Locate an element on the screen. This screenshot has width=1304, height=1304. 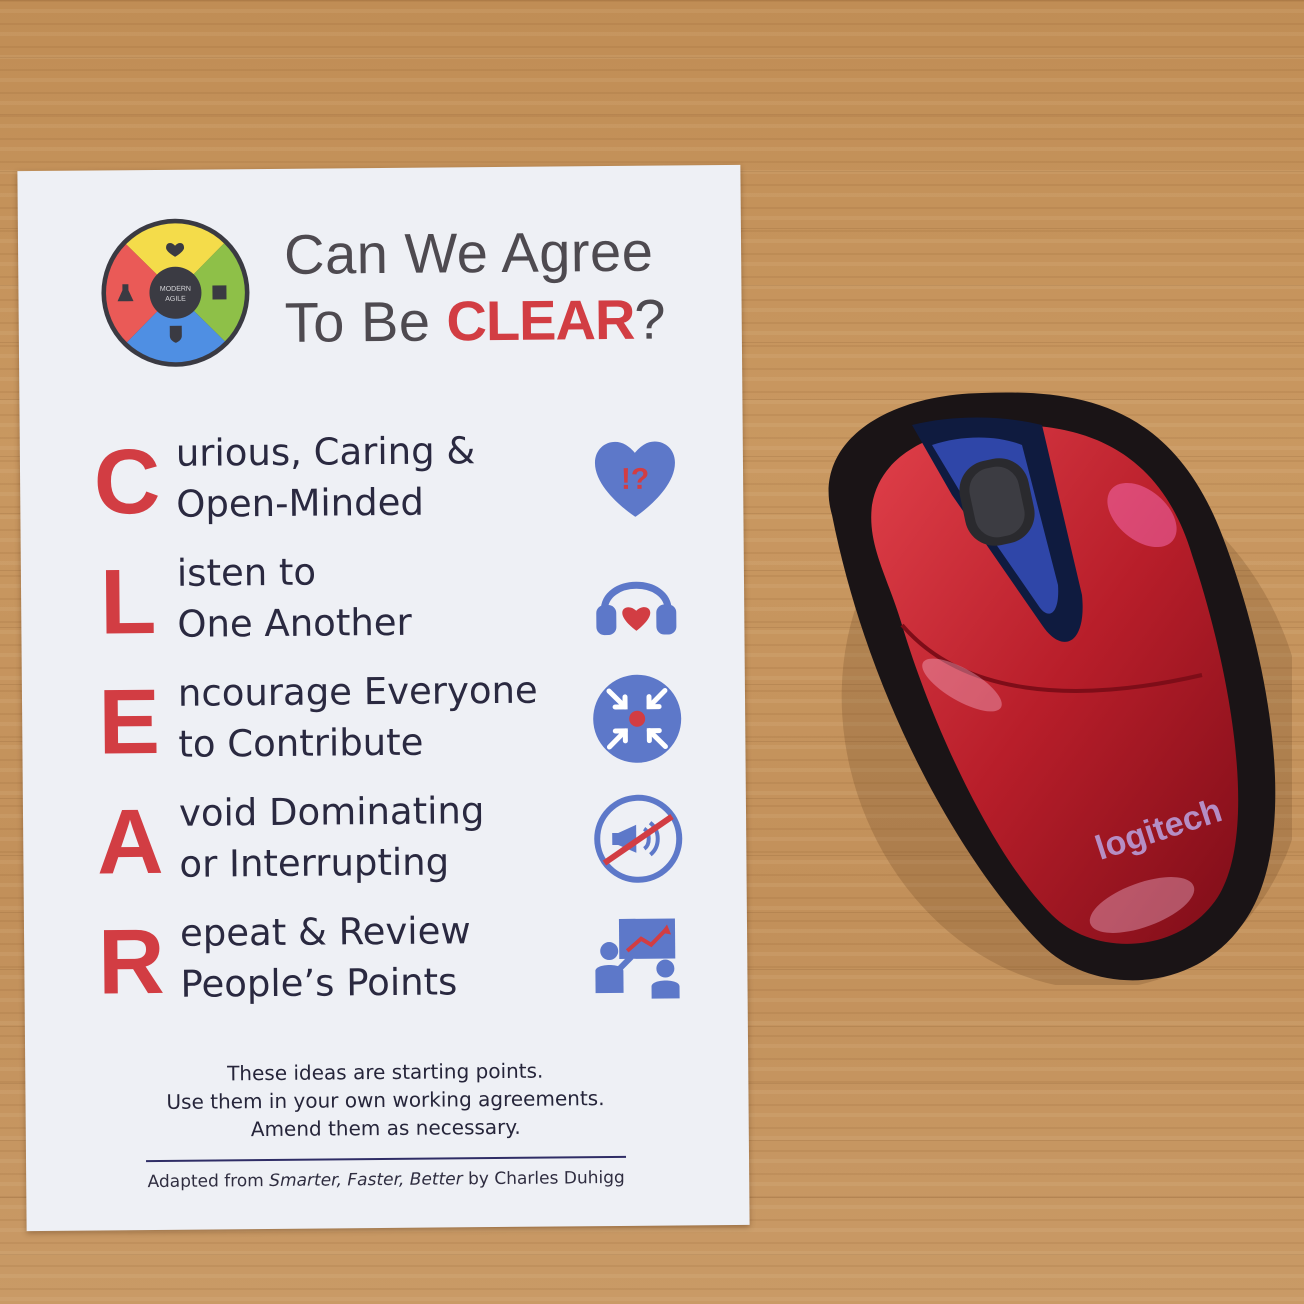
footnote-divider is located at coordinates (386, 1159).